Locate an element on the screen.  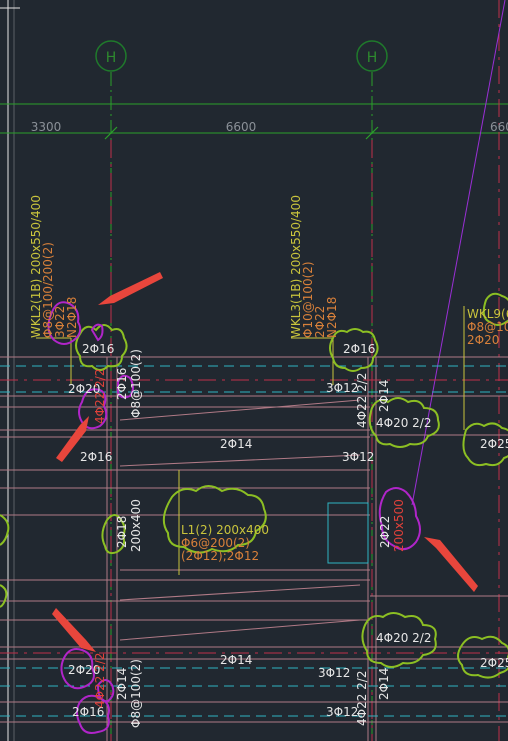
rebar-text: 2Φ18 is located at coordinates (122, 532).